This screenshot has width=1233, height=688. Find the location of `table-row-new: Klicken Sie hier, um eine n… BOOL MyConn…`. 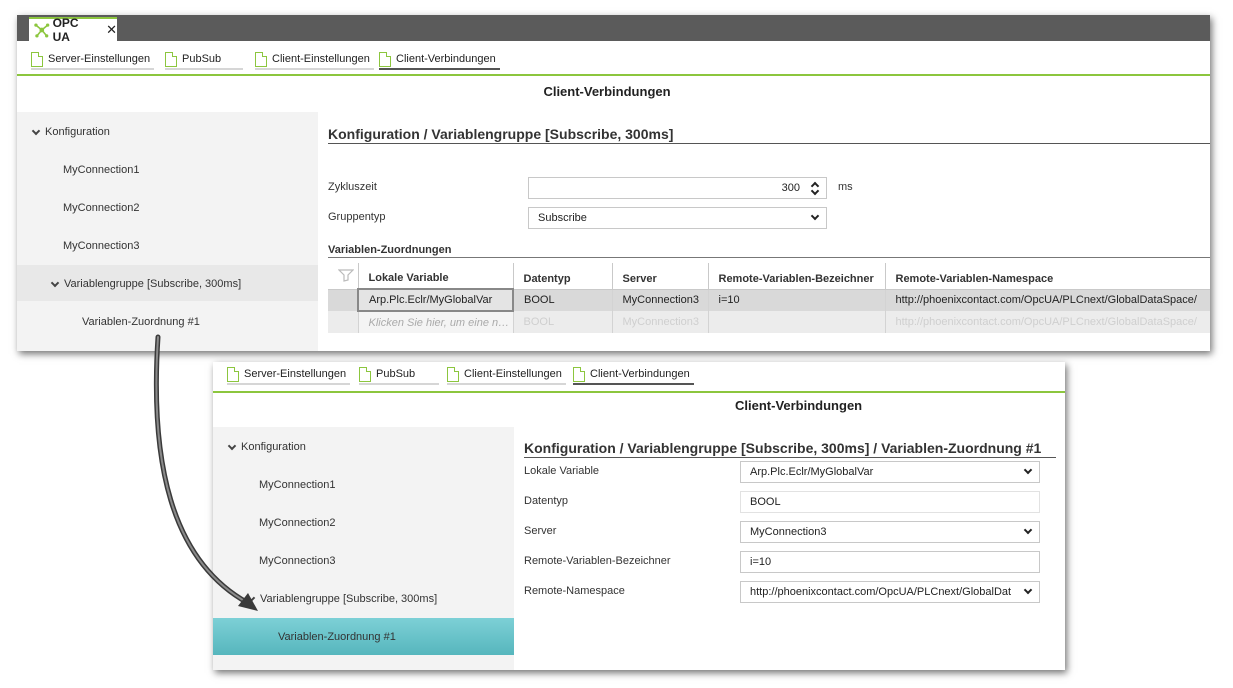

table-row-new: Klicken Sie hier, um eine n… BOOL MyConn… is located at coordinates (769, 322).